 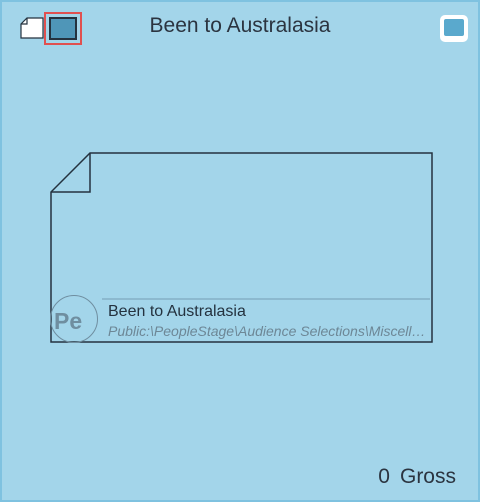 What do you see at coordinates (384, 476) in the screenshot?
I see `count-value: 0` at bounding box center [384, 476].